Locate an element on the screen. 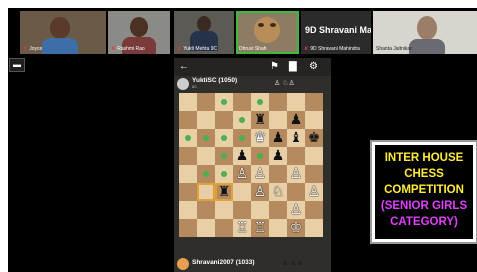  square-g4: ♙ is located at coordinates (296, 174).